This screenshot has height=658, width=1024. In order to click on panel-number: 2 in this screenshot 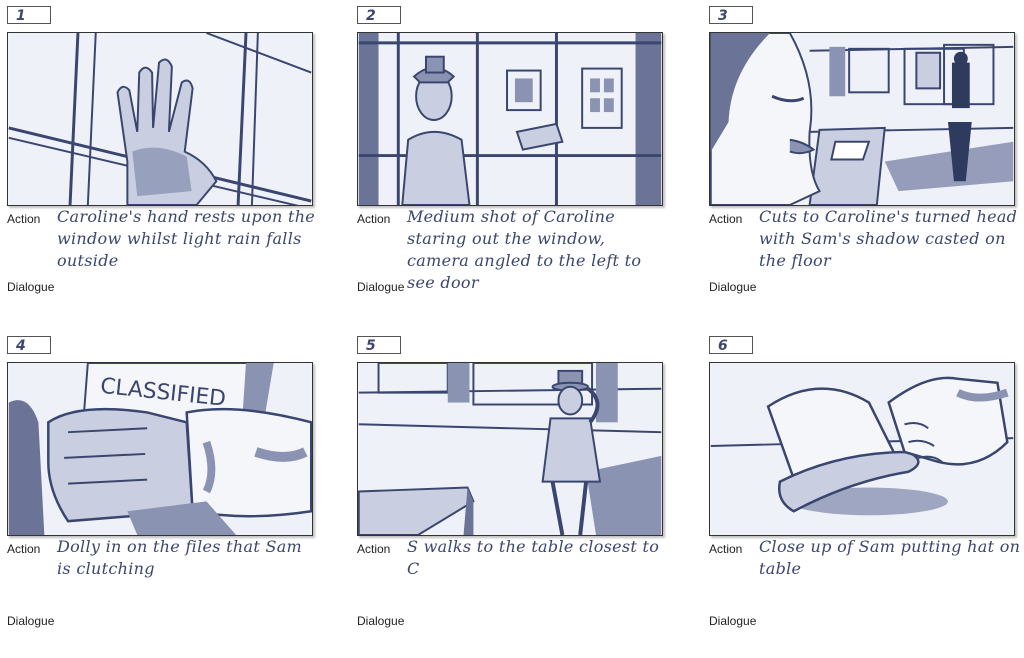, I will do `click(379, 15)`.